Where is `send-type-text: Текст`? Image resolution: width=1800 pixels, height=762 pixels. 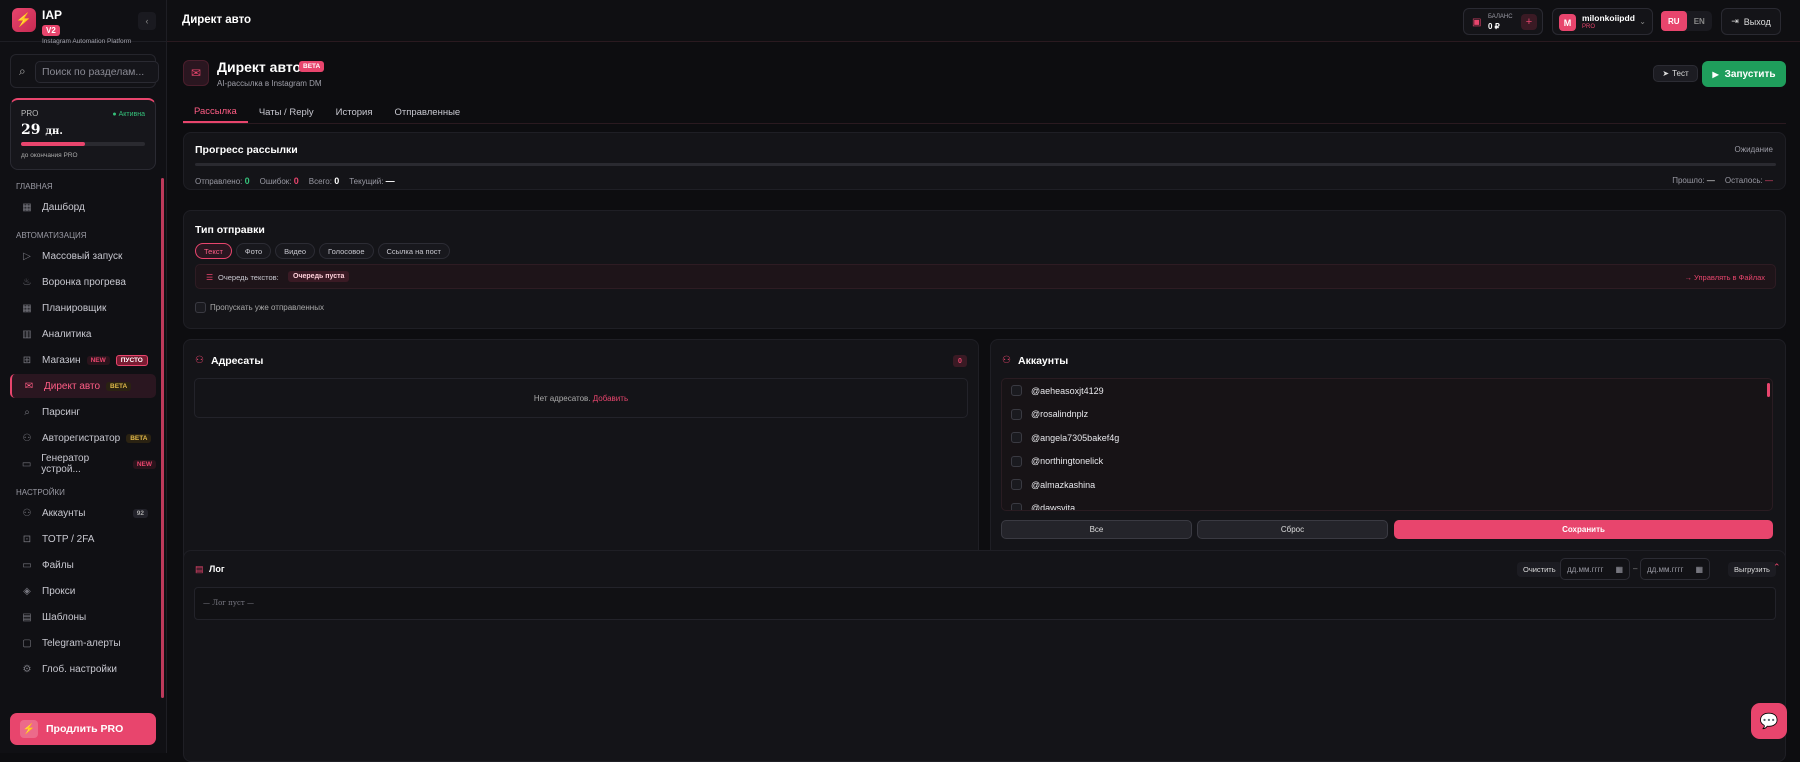 send-type-text: Текст is located at coordinates (213, 251).